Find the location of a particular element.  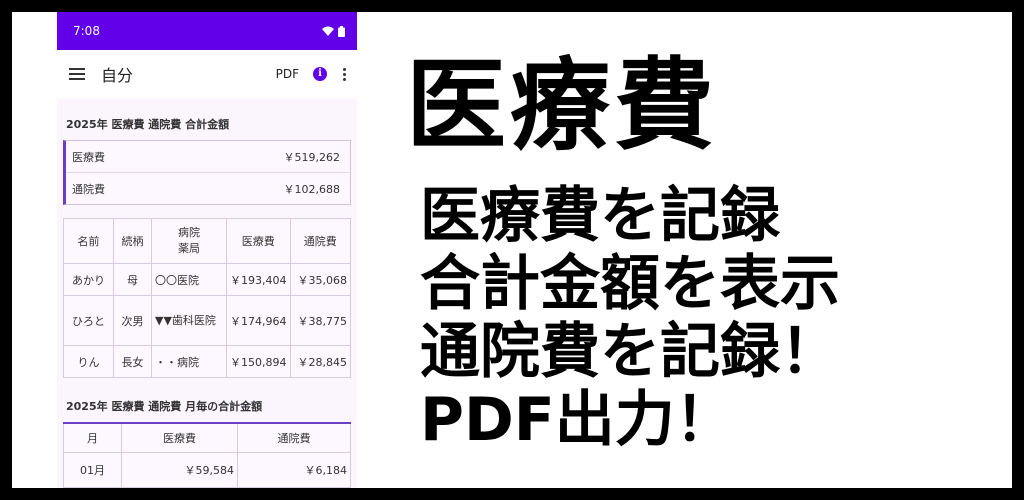

column-header: 続柄 is located at coordinates (132, 241).